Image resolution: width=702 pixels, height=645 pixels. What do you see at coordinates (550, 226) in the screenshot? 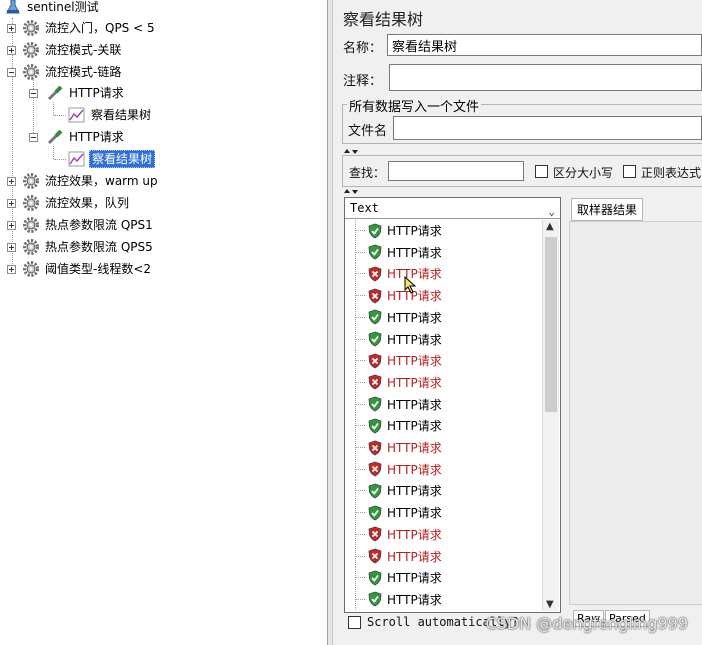
I see `scroll-up-icon: ▲` at bounding box center [550, 226].